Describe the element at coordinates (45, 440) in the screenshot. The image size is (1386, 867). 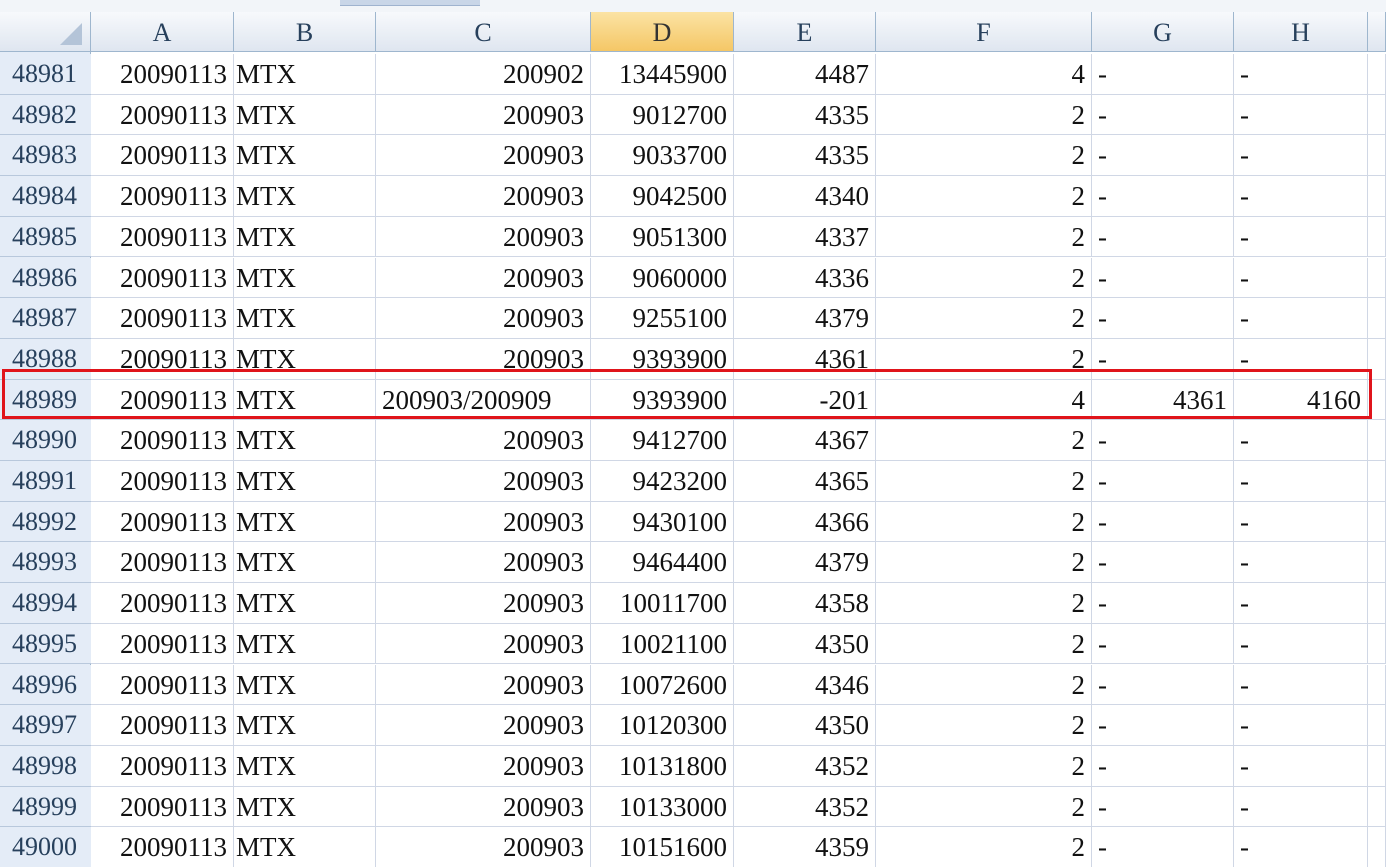
I see `row-header: 48990` at that location.